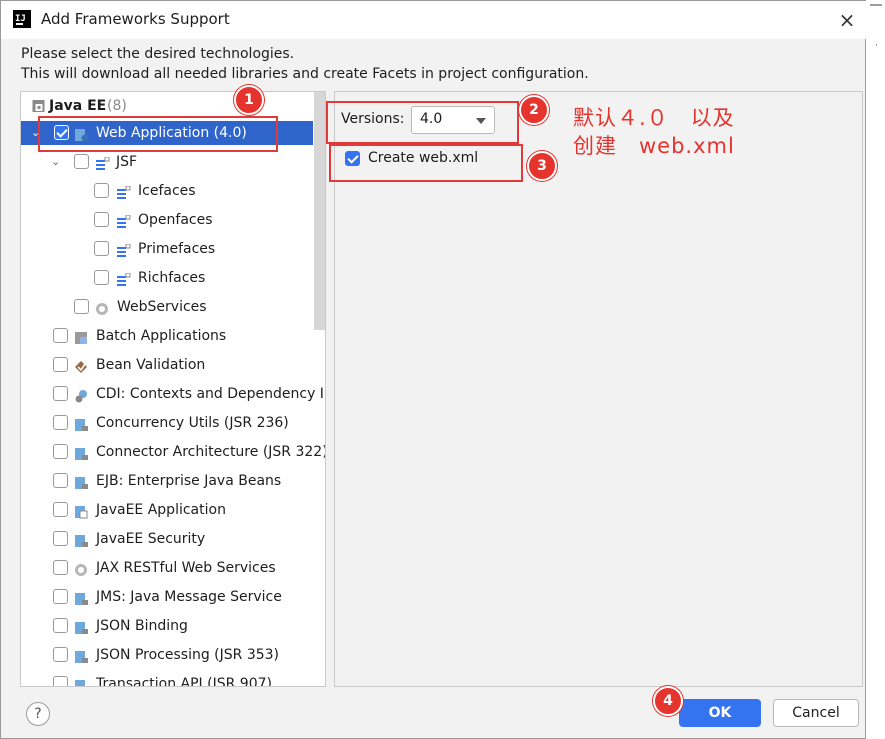 This screenshot has height=739, width=885. I want to click on tree-item-label: Transaction API (JSR 907), so click(184, 681).